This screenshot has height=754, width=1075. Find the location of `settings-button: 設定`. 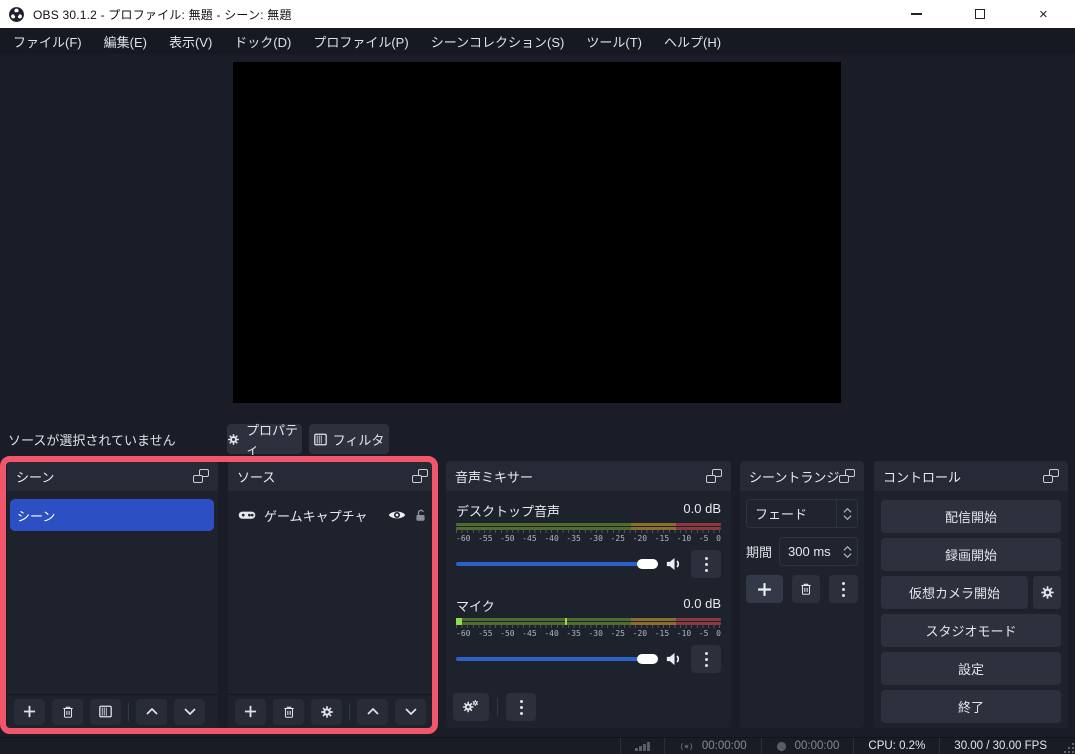

settings-button: 設定 is located at coordinates (971, 668).